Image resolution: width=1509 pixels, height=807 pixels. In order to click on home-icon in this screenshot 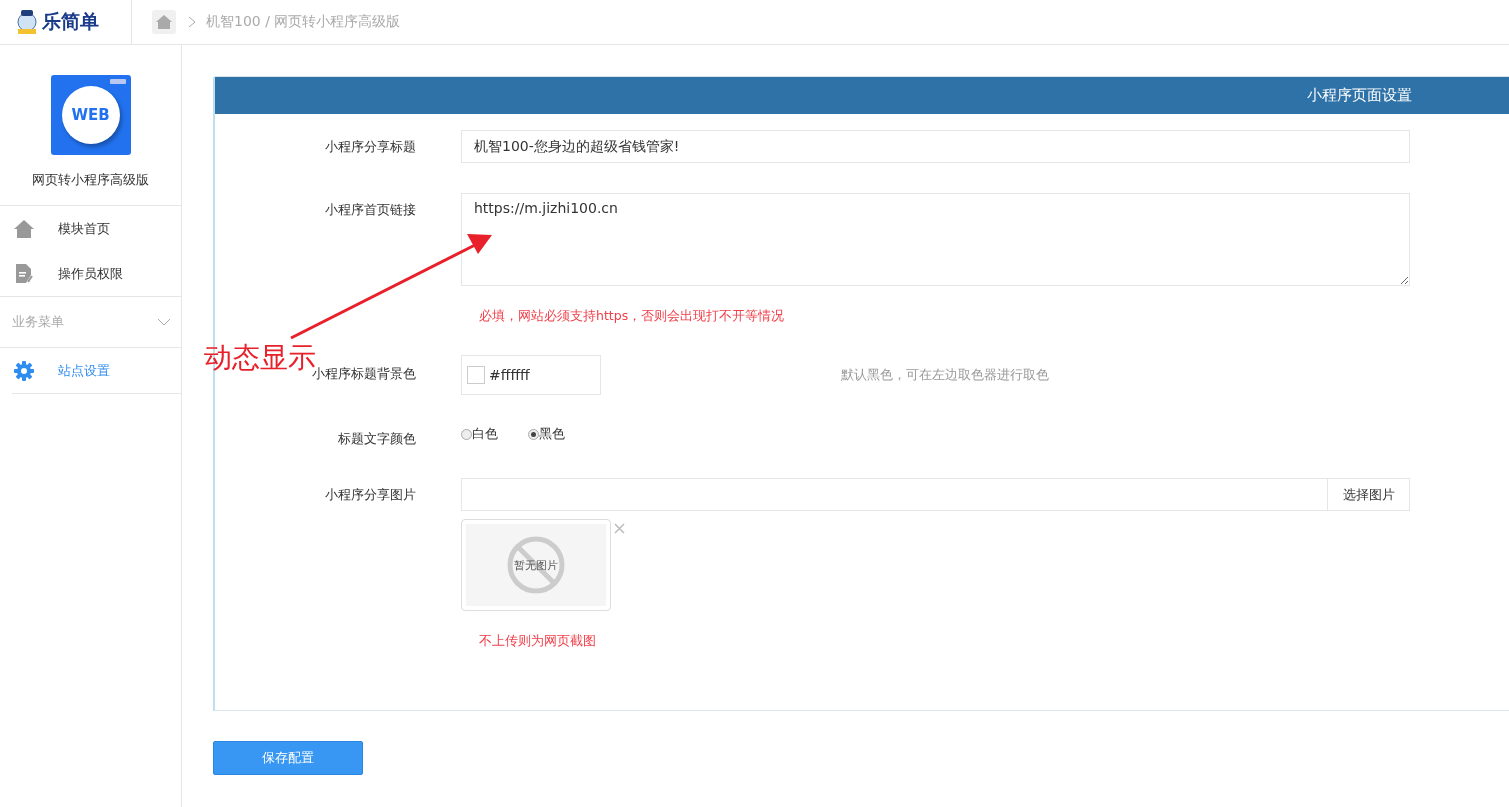, I will do `click(164, 22)`.